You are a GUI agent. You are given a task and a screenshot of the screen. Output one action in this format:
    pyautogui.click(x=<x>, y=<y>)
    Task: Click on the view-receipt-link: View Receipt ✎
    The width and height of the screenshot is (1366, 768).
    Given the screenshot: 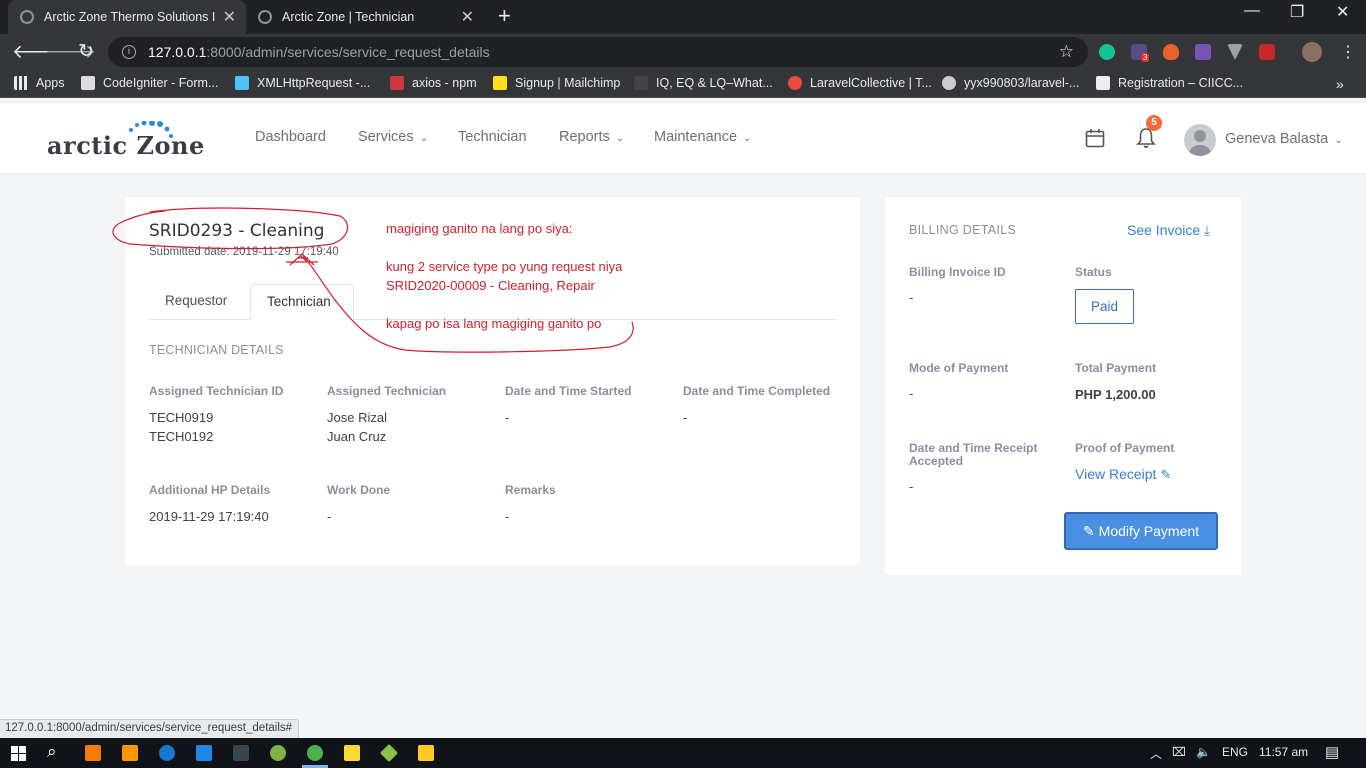 What is the action you would take?
    pyautogui.click(x=1123, y=474)
    